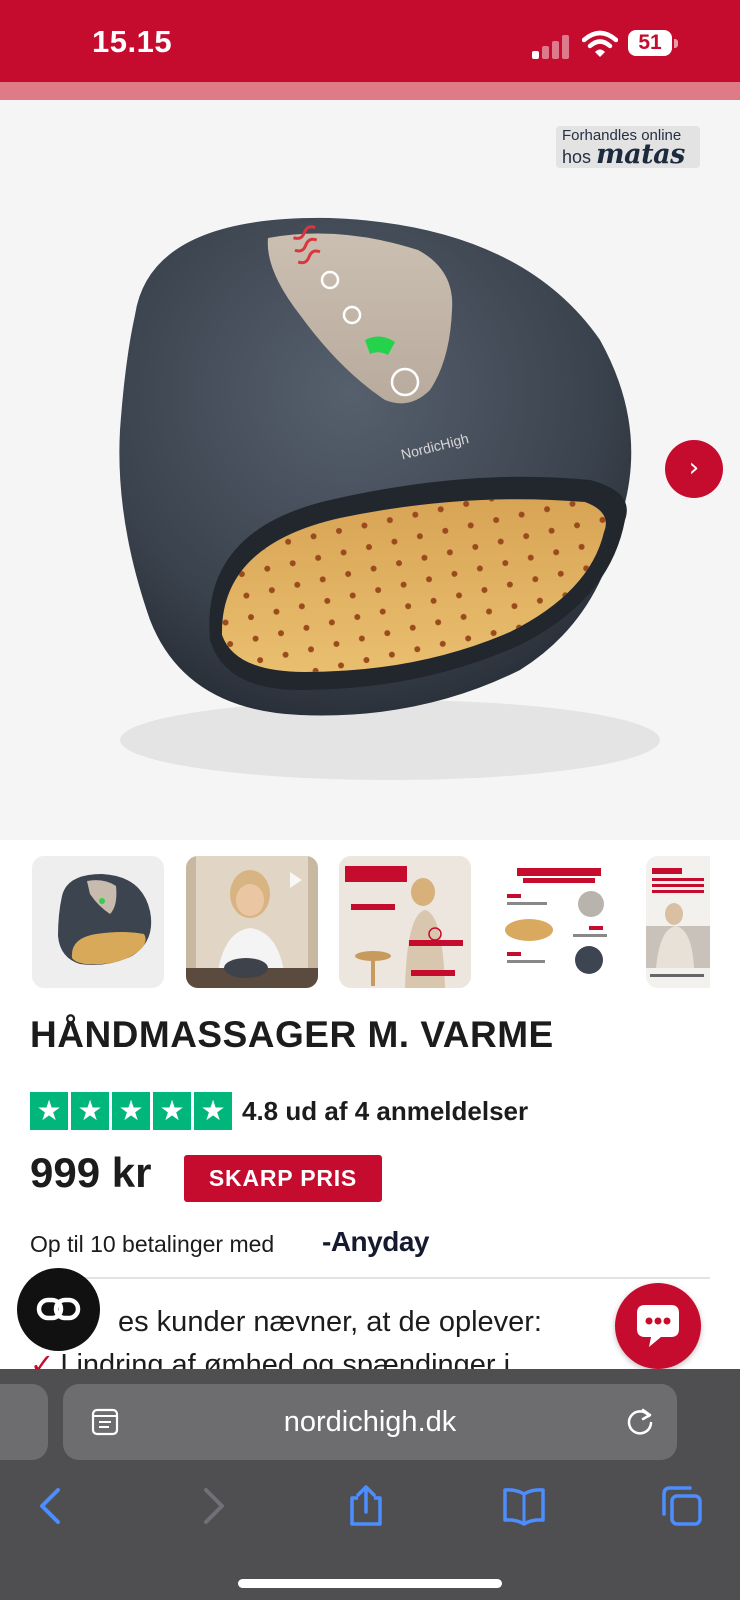 The height and width of the screenshot is (1600, 740). What do you see at coordinates (24, 1422) in the screenshot?
I see `previous-tab-peek` at bounding box center [24, 1422].